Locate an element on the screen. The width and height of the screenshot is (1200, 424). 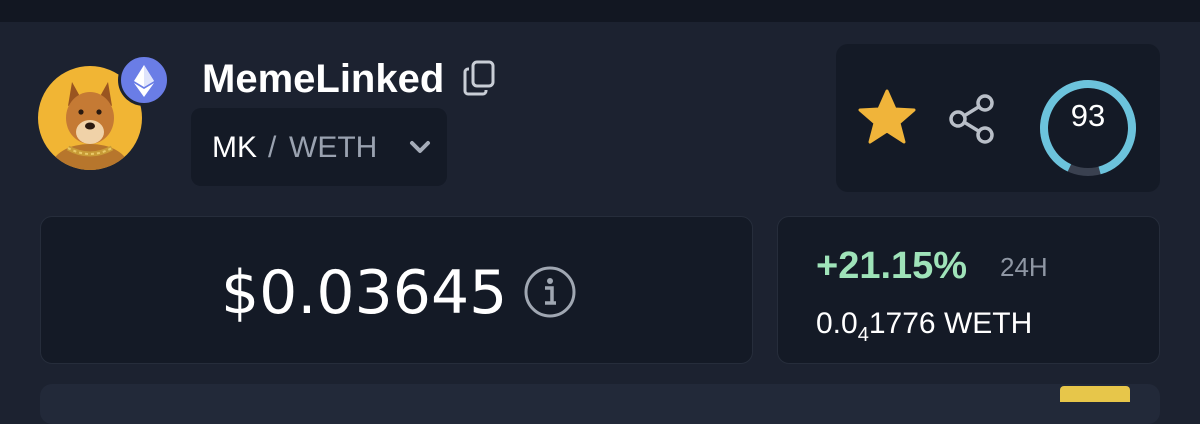
weth-price: 0.041776 WETH is located at coordinates (924, 325).